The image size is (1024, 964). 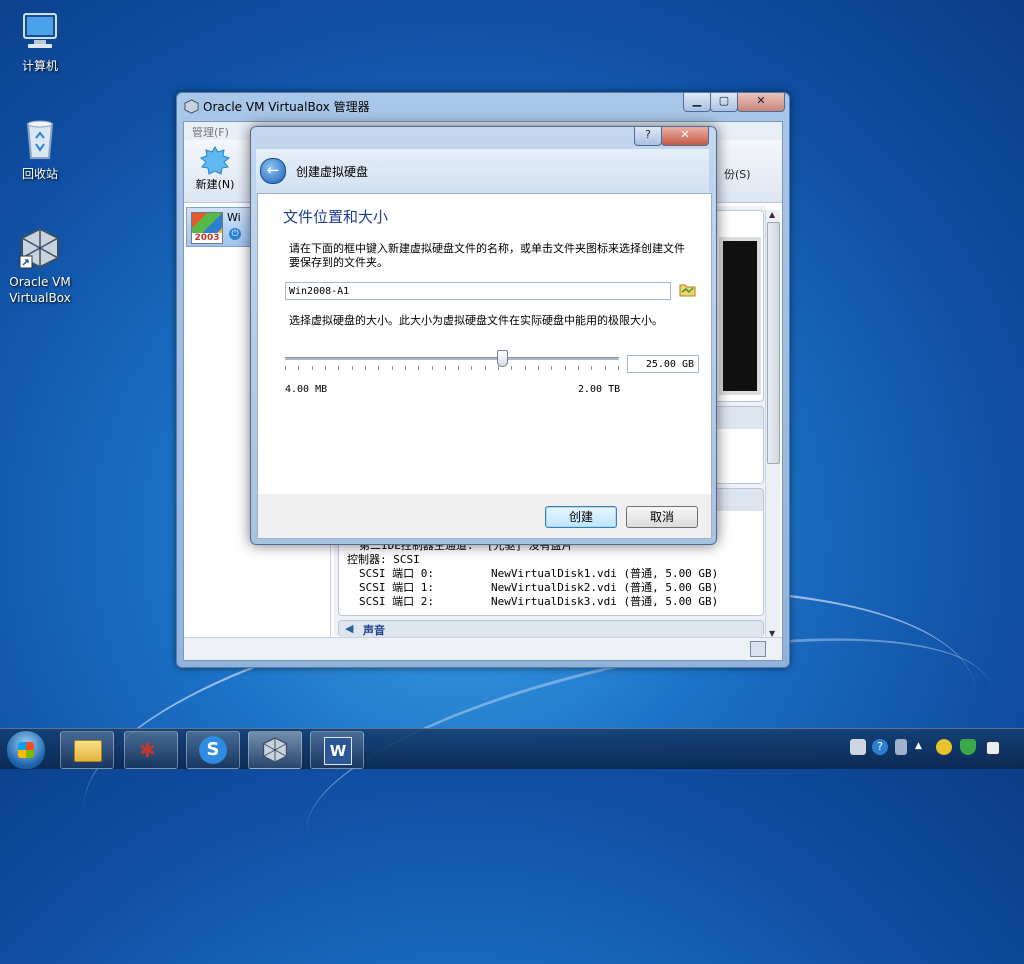 What do you see at coordinates (40, 32) in the screenshot?
I see `computer-icon` at bounding box center [40, 32].